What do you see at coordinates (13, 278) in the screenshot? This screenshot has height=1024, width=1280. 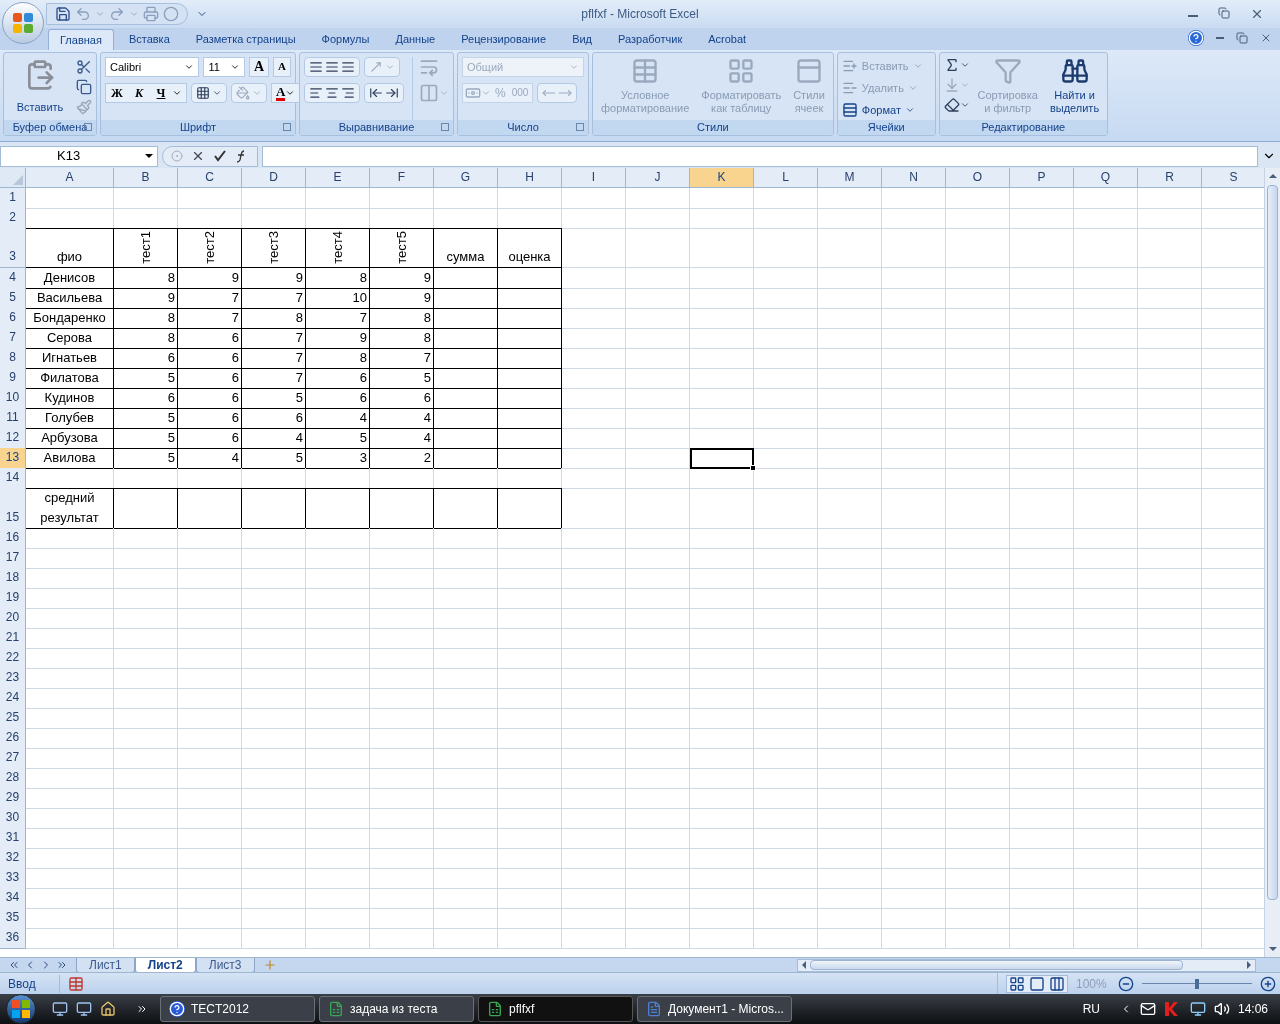 I see `row-header: 4` at bounding box center [13, 278].